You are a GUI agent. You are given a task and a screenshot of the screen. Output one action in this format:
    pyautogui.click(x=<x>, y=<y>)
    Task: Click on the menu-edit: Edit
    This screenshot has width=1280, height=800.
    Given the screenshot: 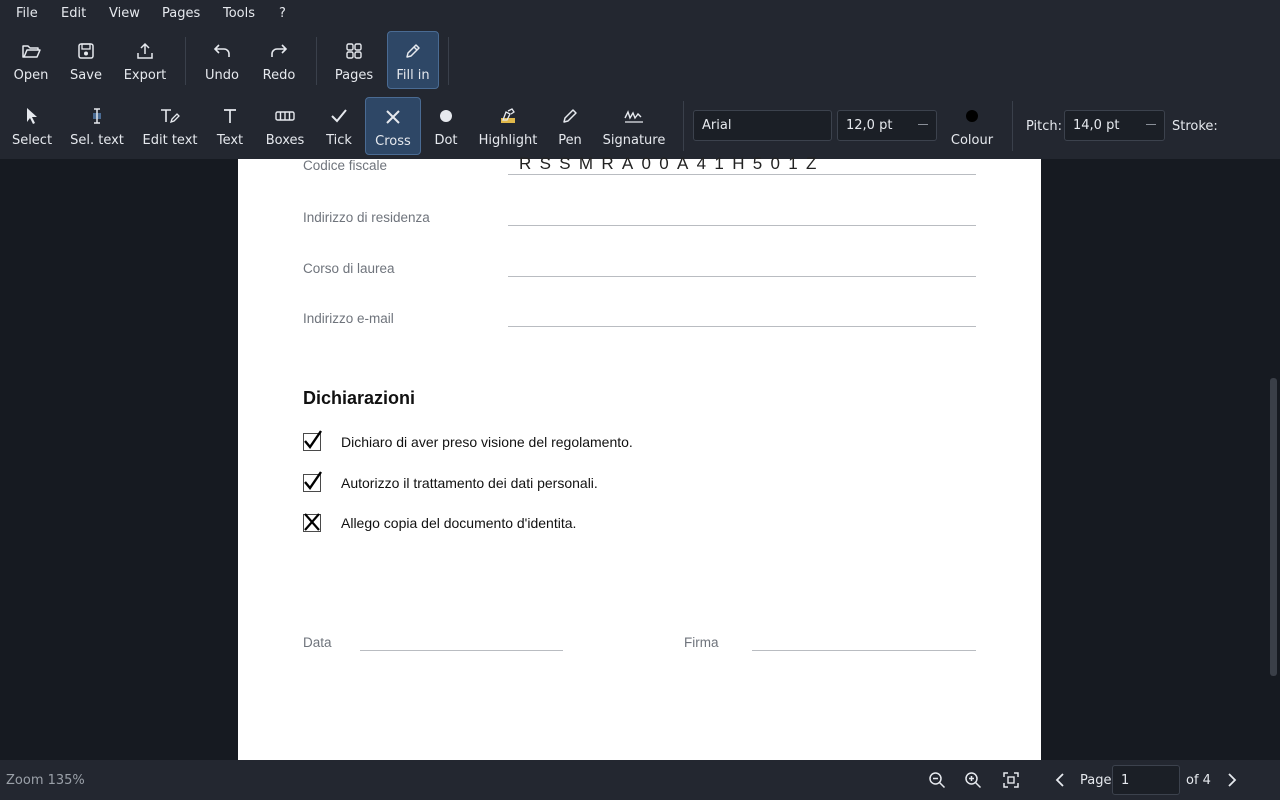 What is the action you would take?
    pyautogui.click(x=73, y=13)
    